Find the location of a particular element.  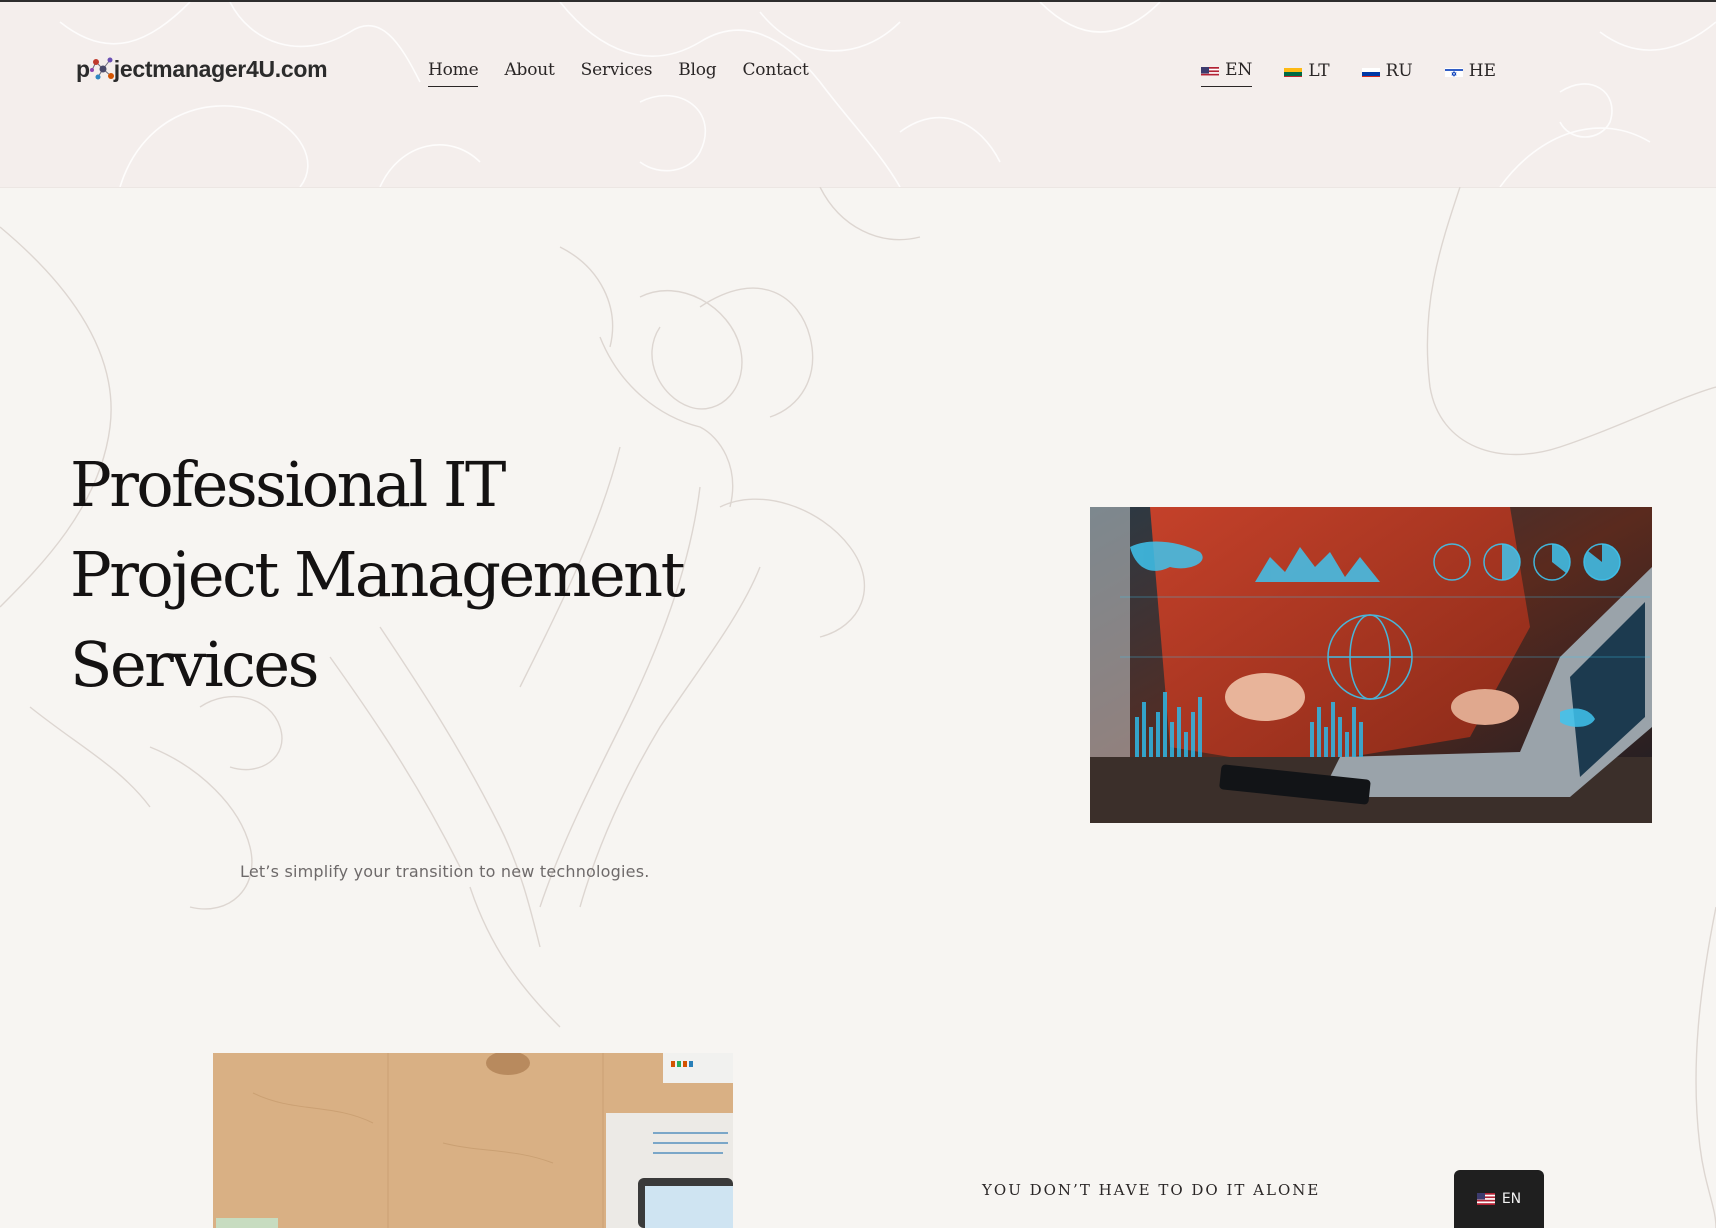

russia-flag-icon is located at coordinates (1370, 71).